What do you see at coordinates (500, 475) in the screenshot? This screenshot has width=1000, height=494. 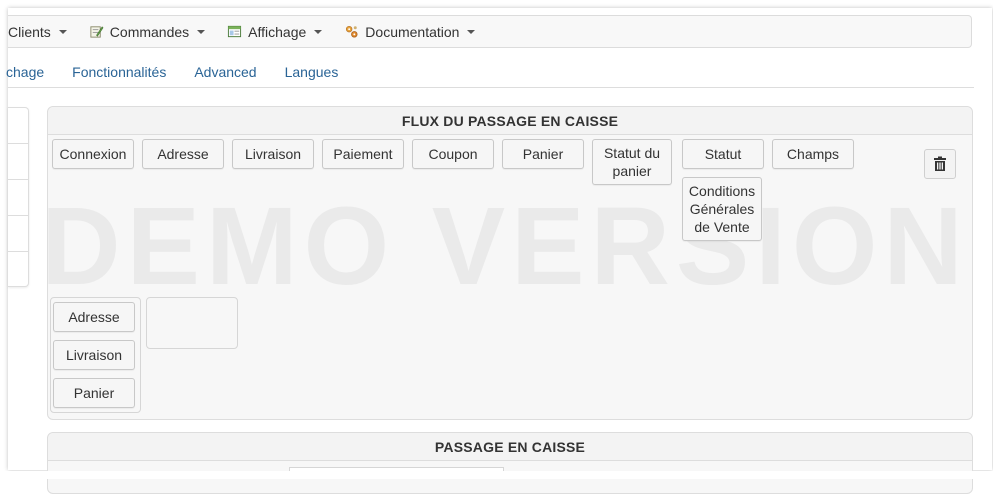 I see `bottom-margin` at bounding box center [500, 475].